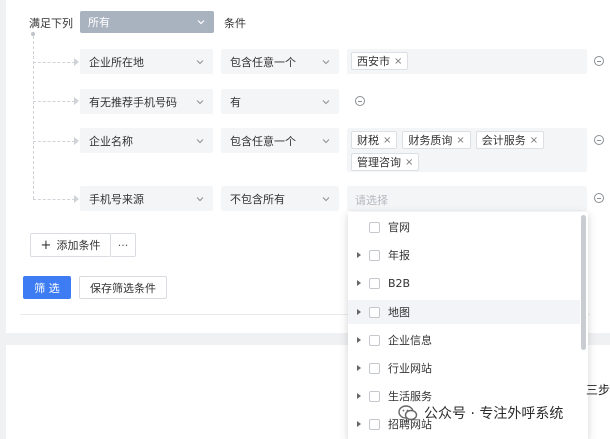 Image resolution: width=610 pixels, height=439 pixels. I want to click on condition-operator-value: 有, so click(235, 102).